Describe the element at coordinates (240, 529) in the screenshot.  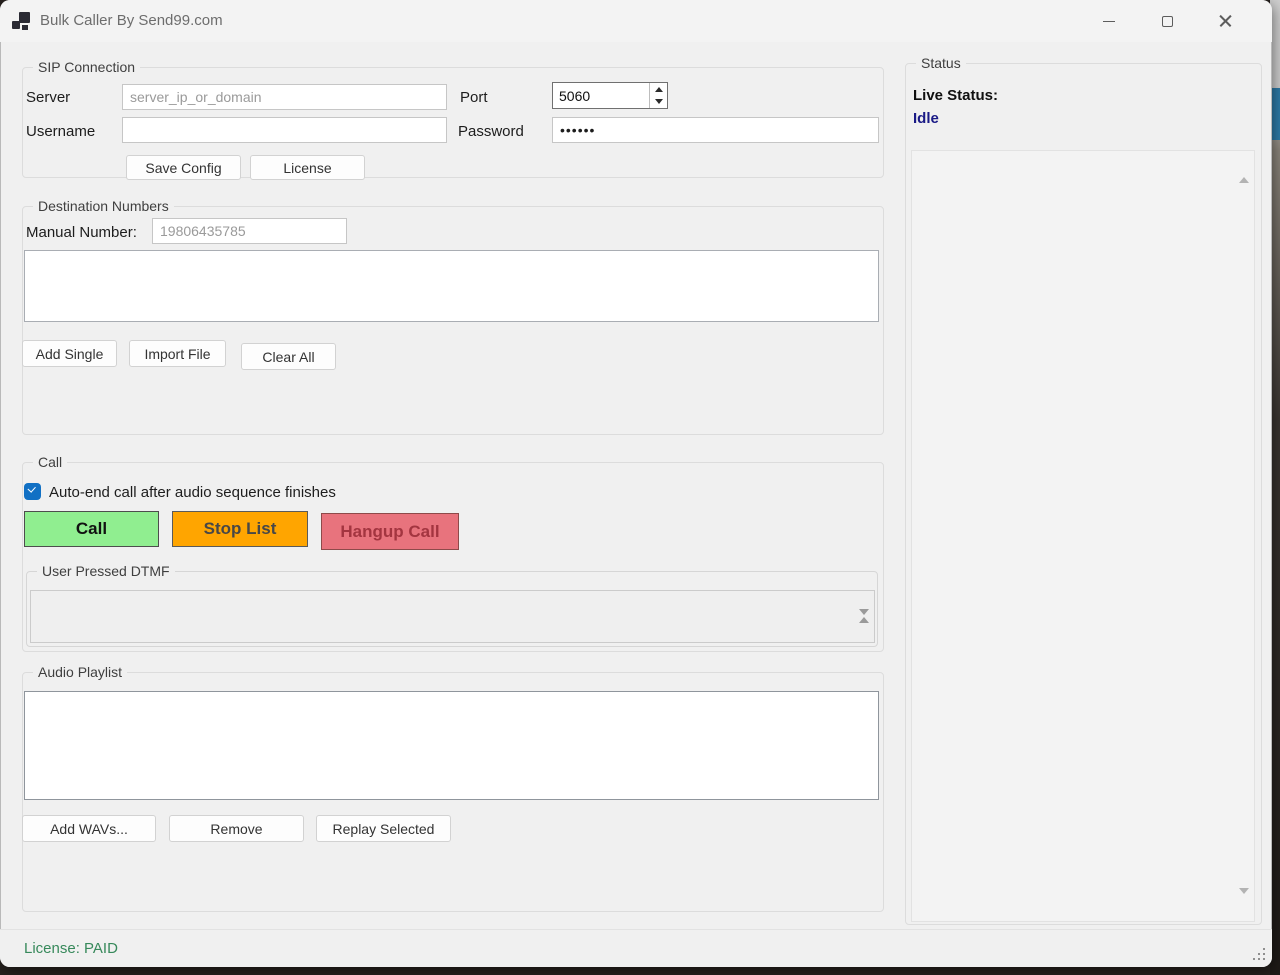
I see `stop-list-button: Stop List` at that location.